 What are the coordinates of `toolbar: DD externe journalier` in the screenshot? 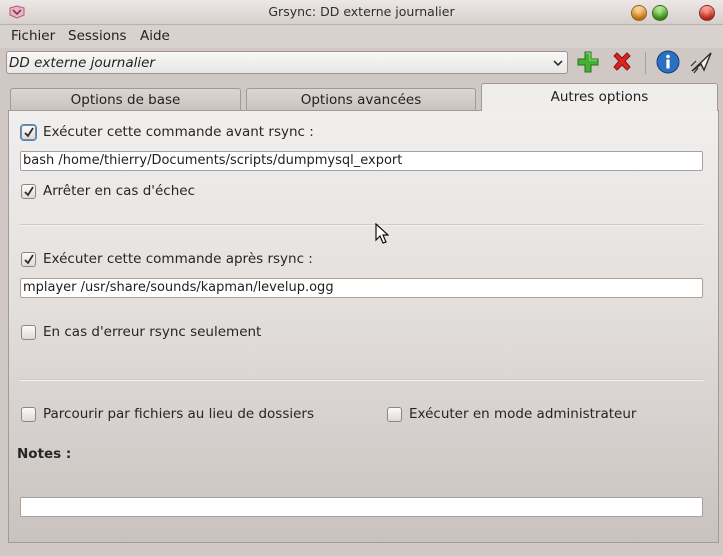 It's located at (361, 64).